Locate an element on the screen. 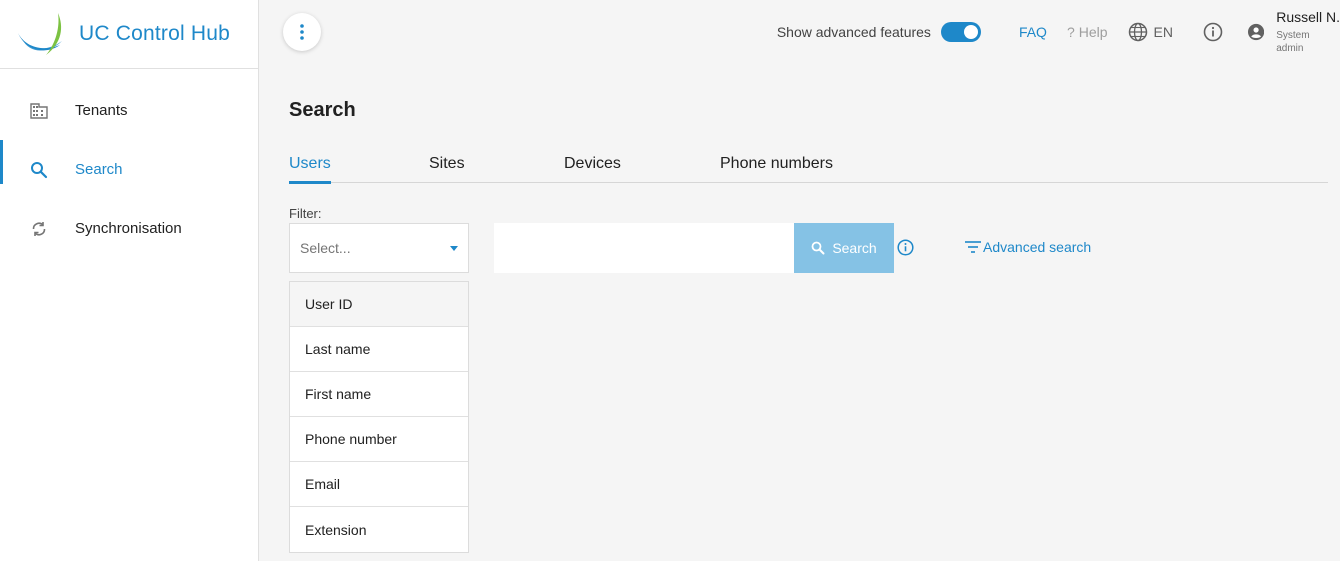 The image size is (1340, 561). sidebar-item-label: Tenants is located at coordinates (101, 110).